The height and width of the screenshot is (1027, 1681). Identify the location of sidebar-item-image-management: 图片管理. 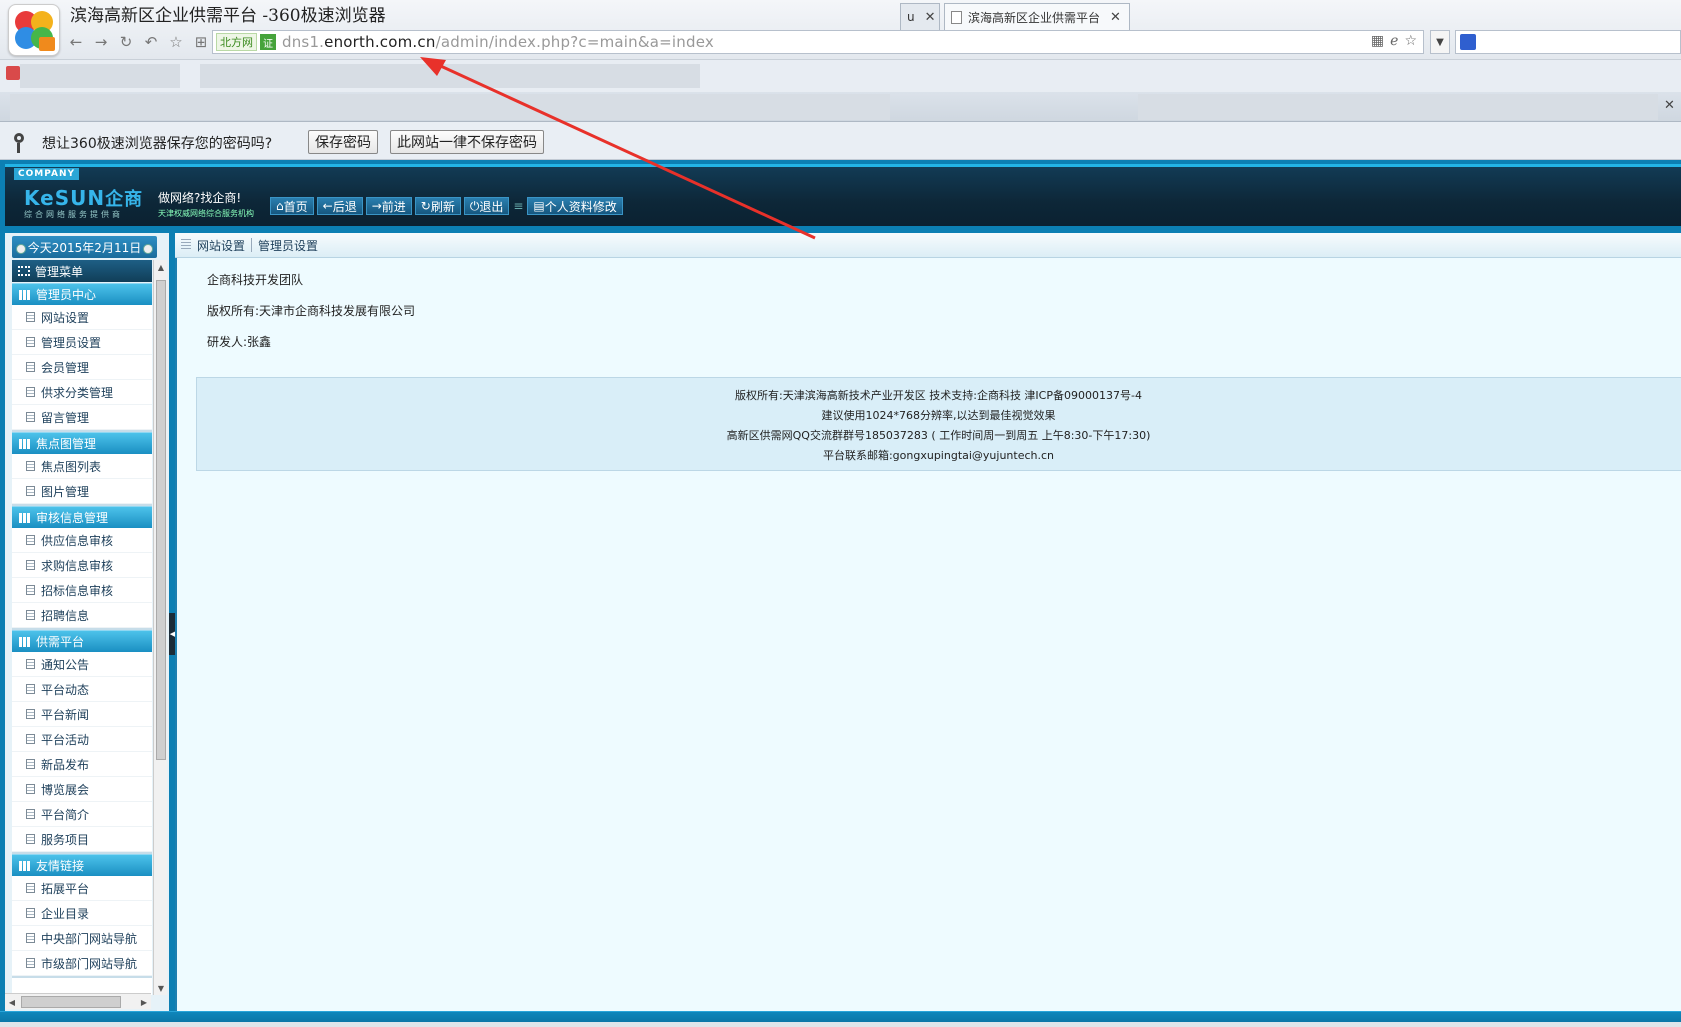
(82, 491).